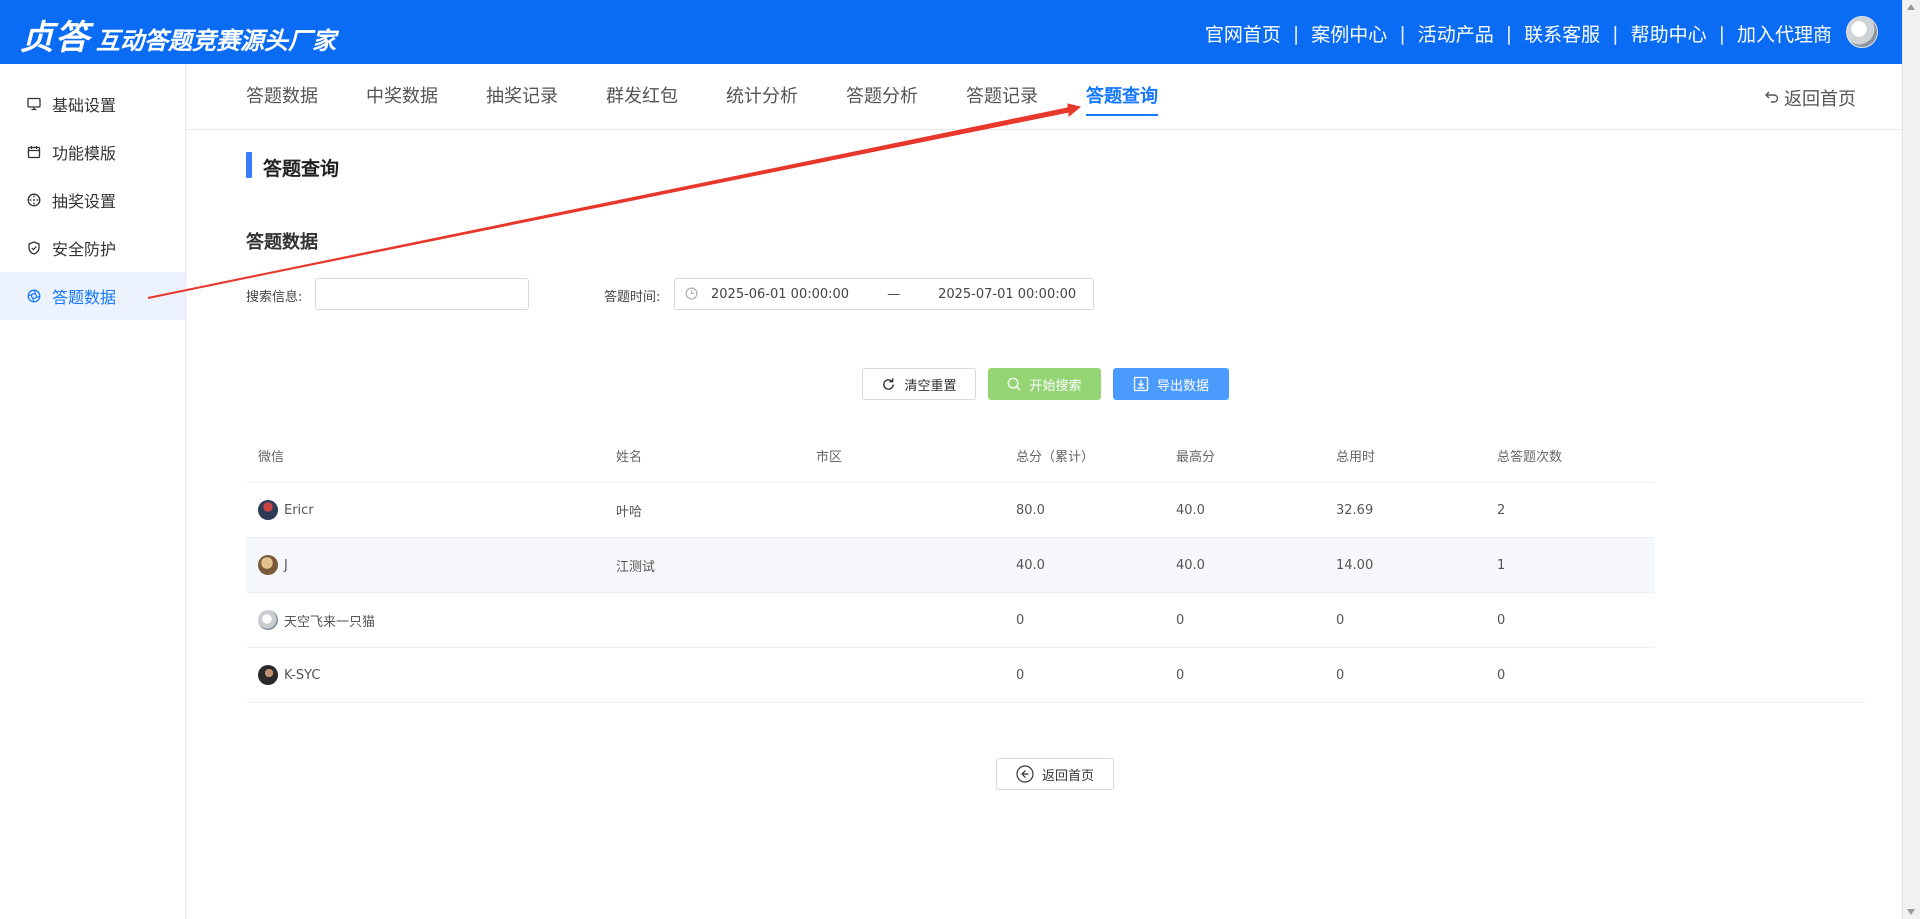 The width and height of the screenshot is (1920, 919). Describe the element at coordinates (1002, 95) in the screenshot. I see `tab-answer-records: 答题记录` at that location.